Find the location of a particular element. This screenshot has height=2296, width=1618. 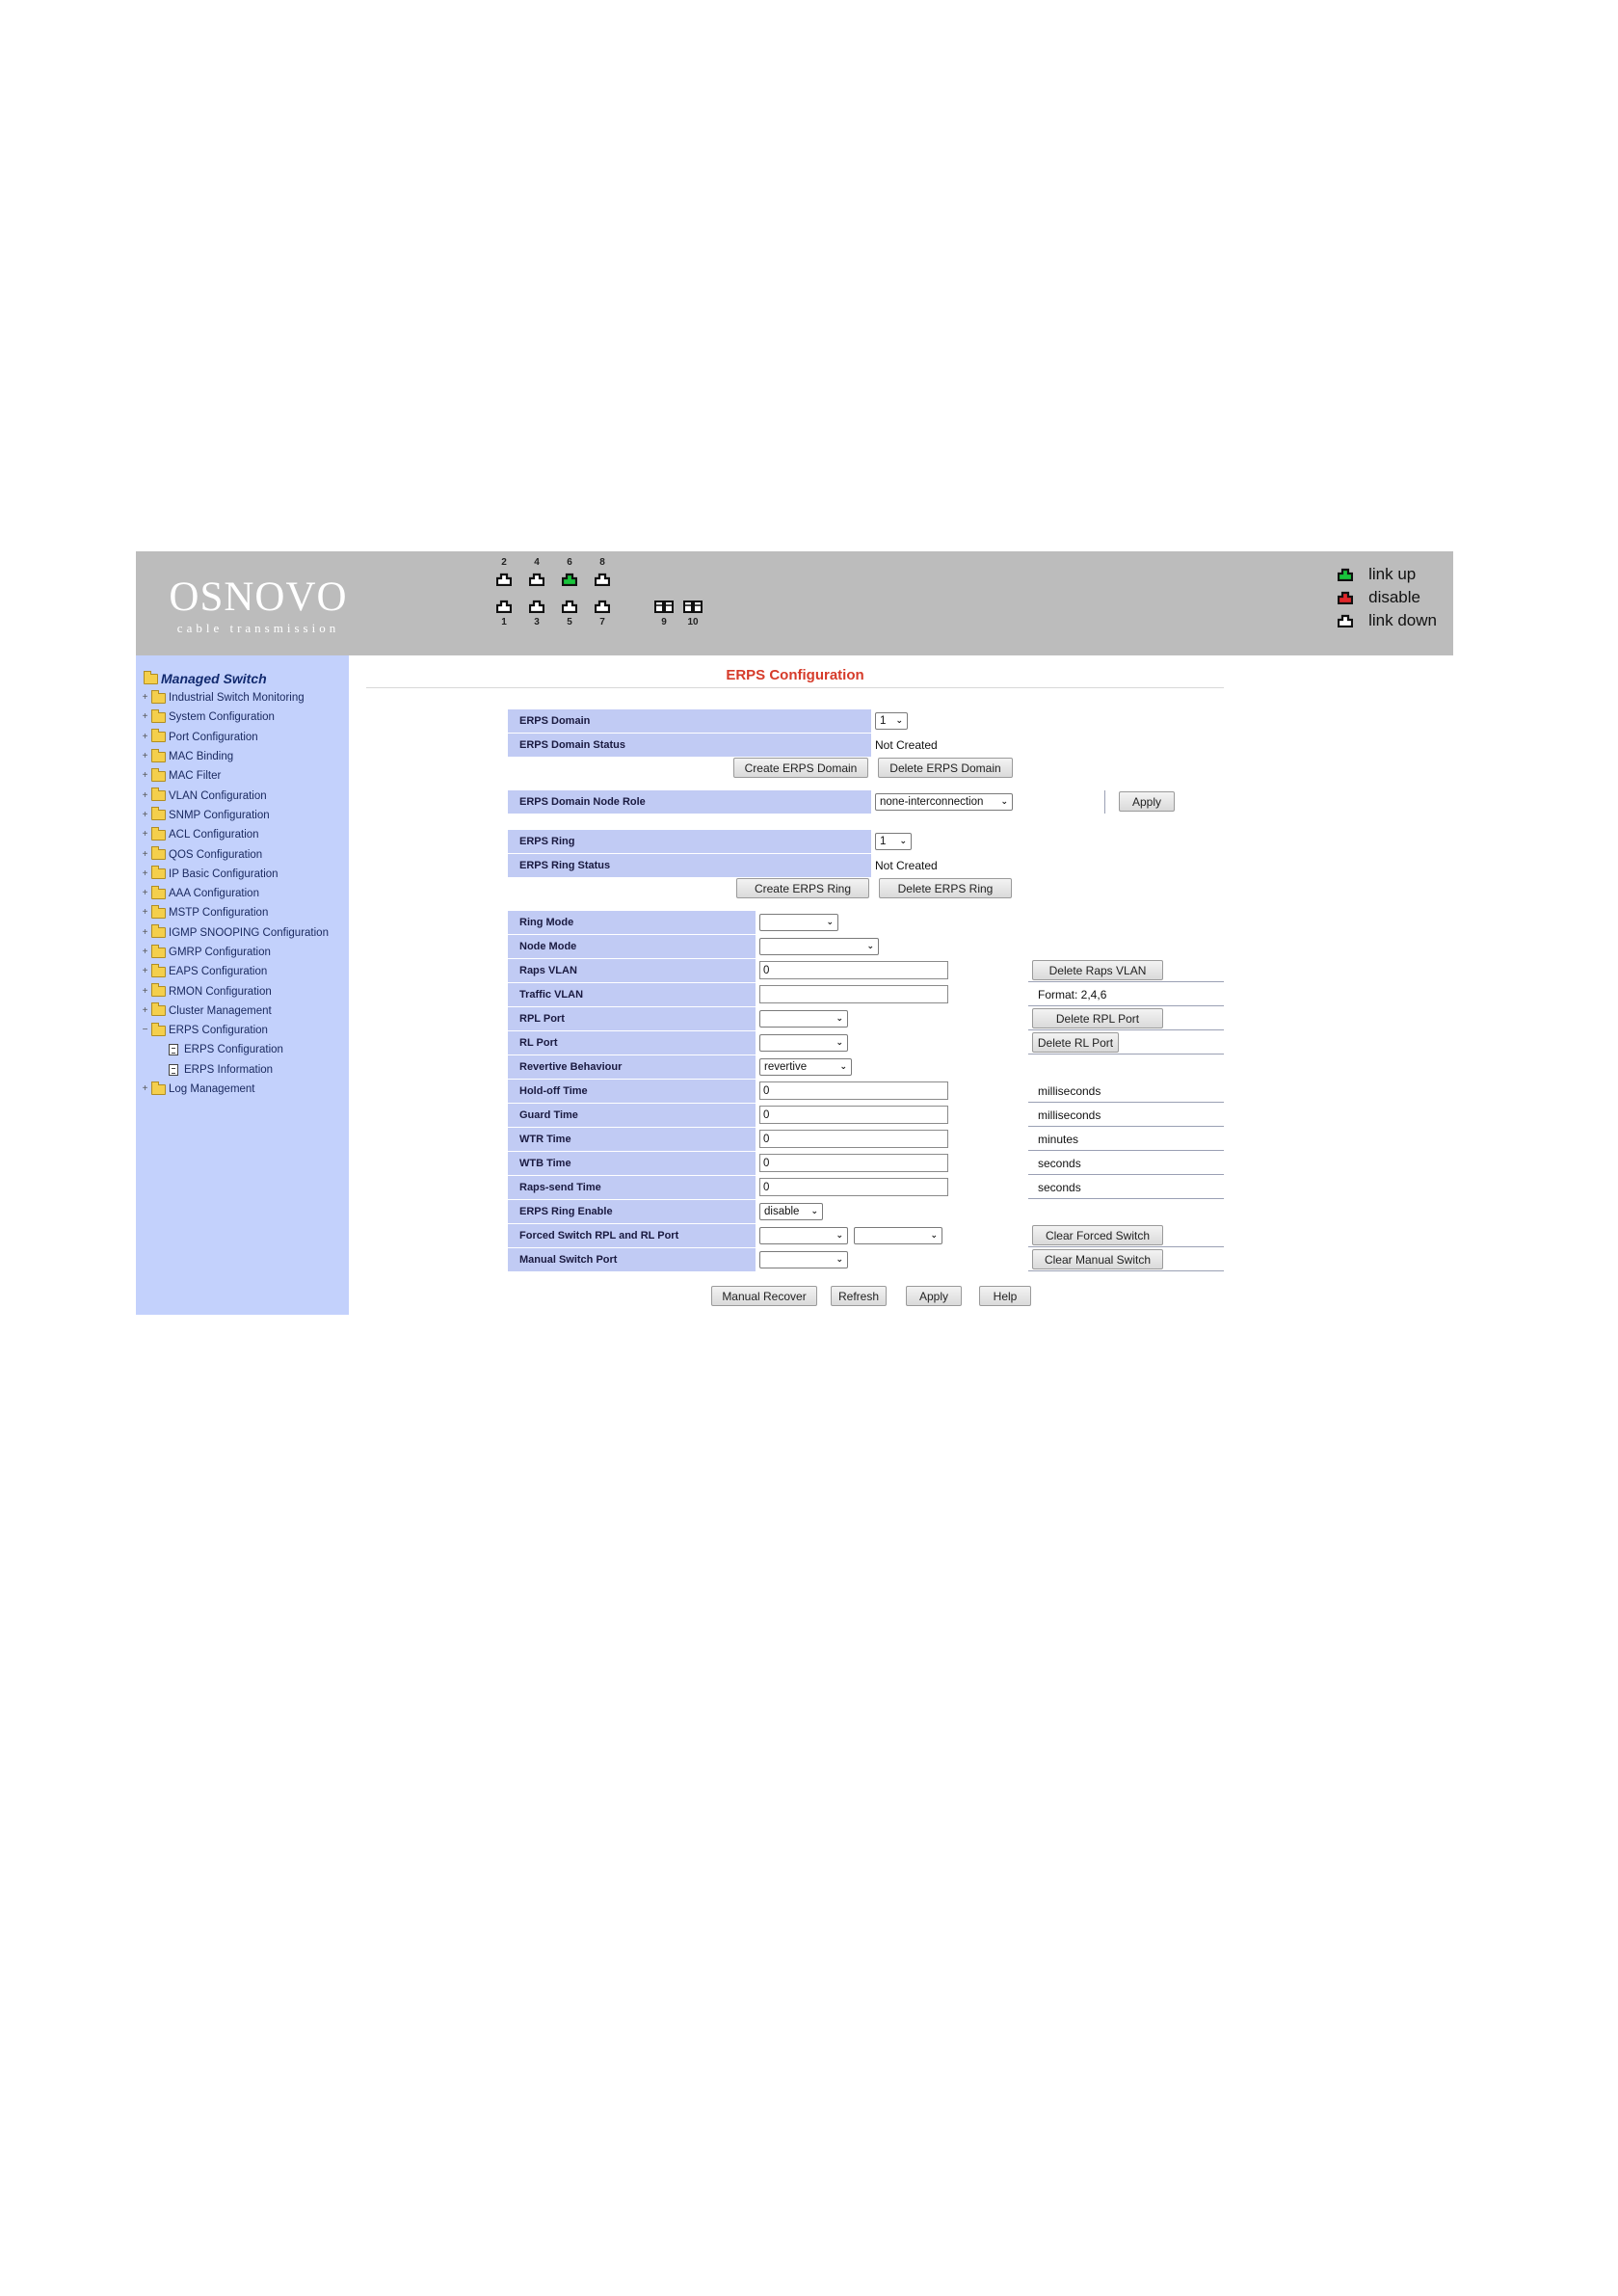

sidebar-child-erps-configuration: ERPS Configuration is located at coordinates (243, 1049).